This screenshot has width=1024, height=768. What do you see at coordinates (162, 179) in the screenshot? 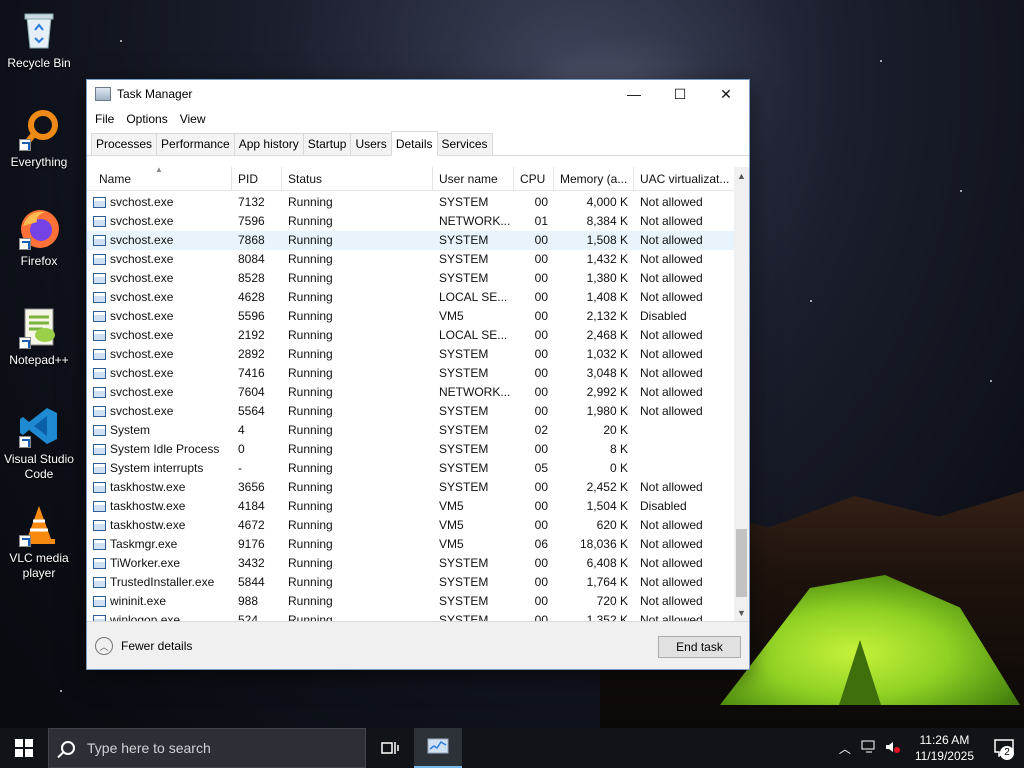
I see `column-header-name: Name` at bounding box center [162, 179].